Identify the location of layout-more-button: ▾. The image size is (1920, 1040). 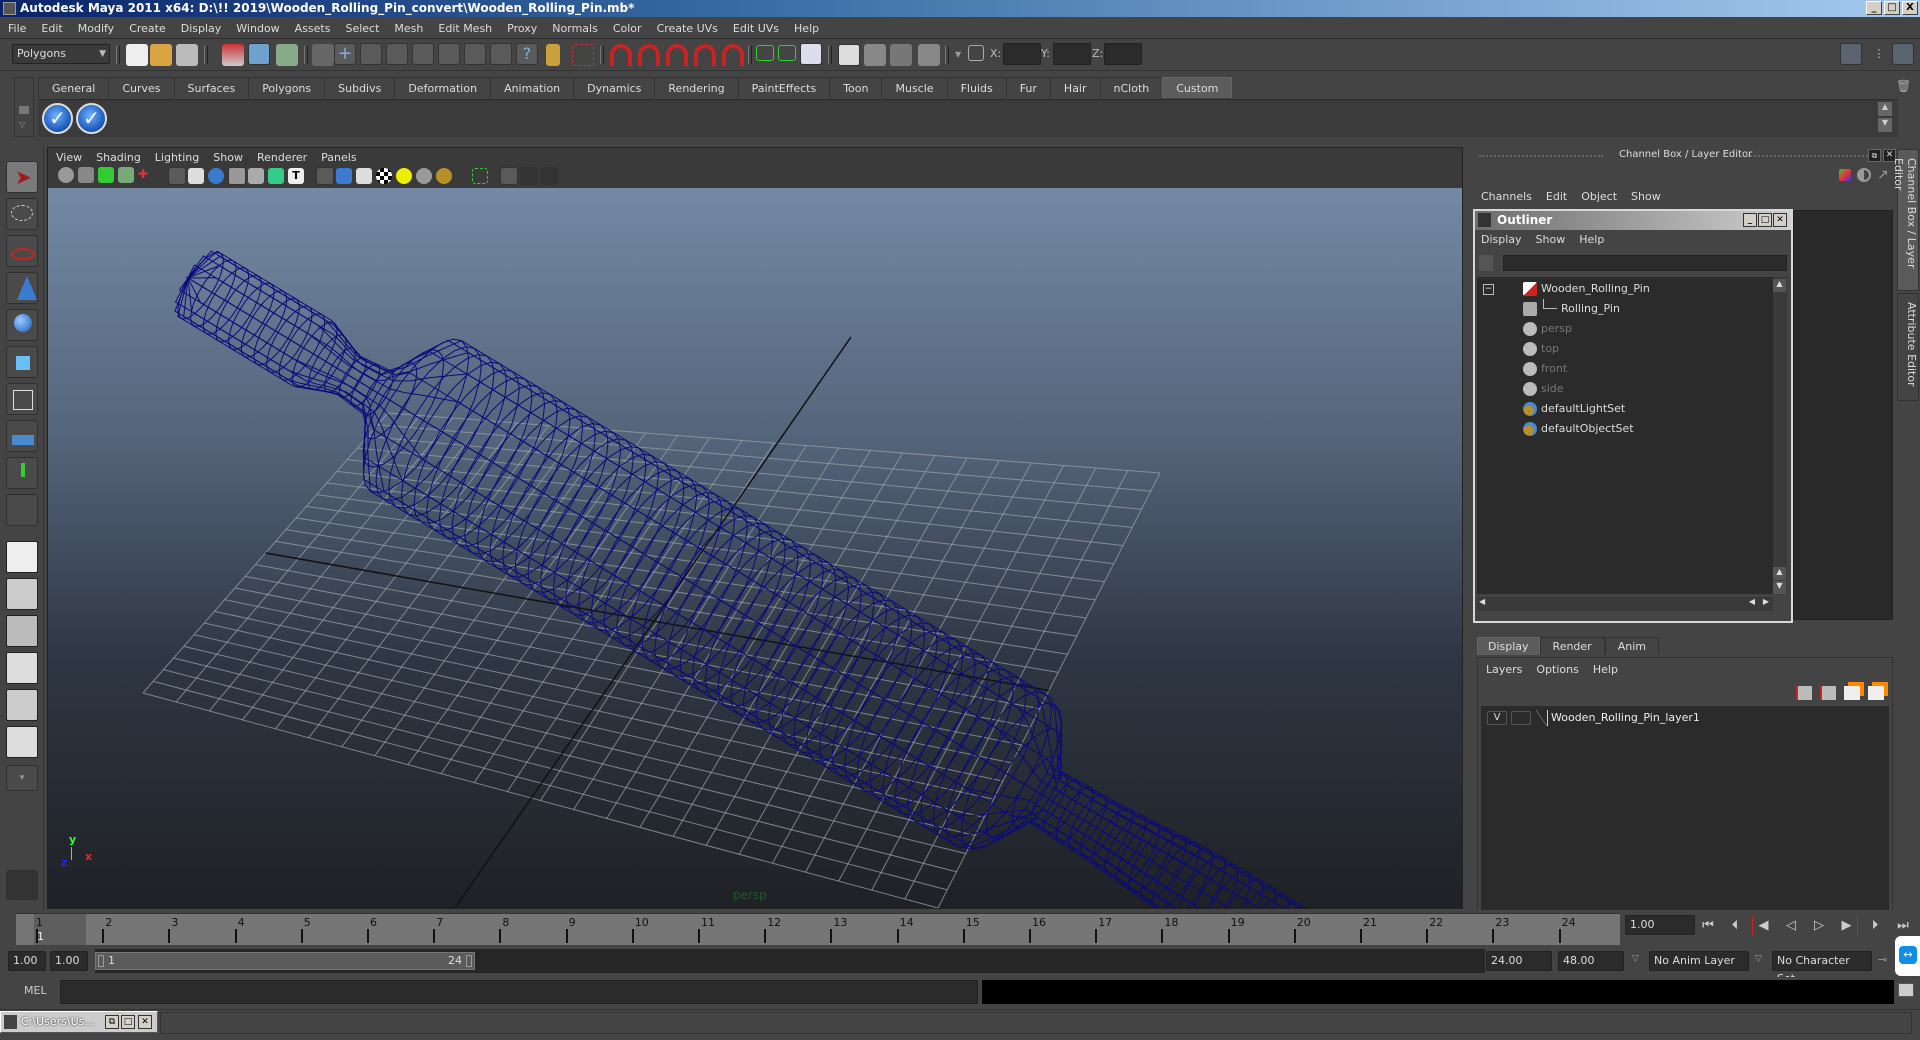
(22, 778).